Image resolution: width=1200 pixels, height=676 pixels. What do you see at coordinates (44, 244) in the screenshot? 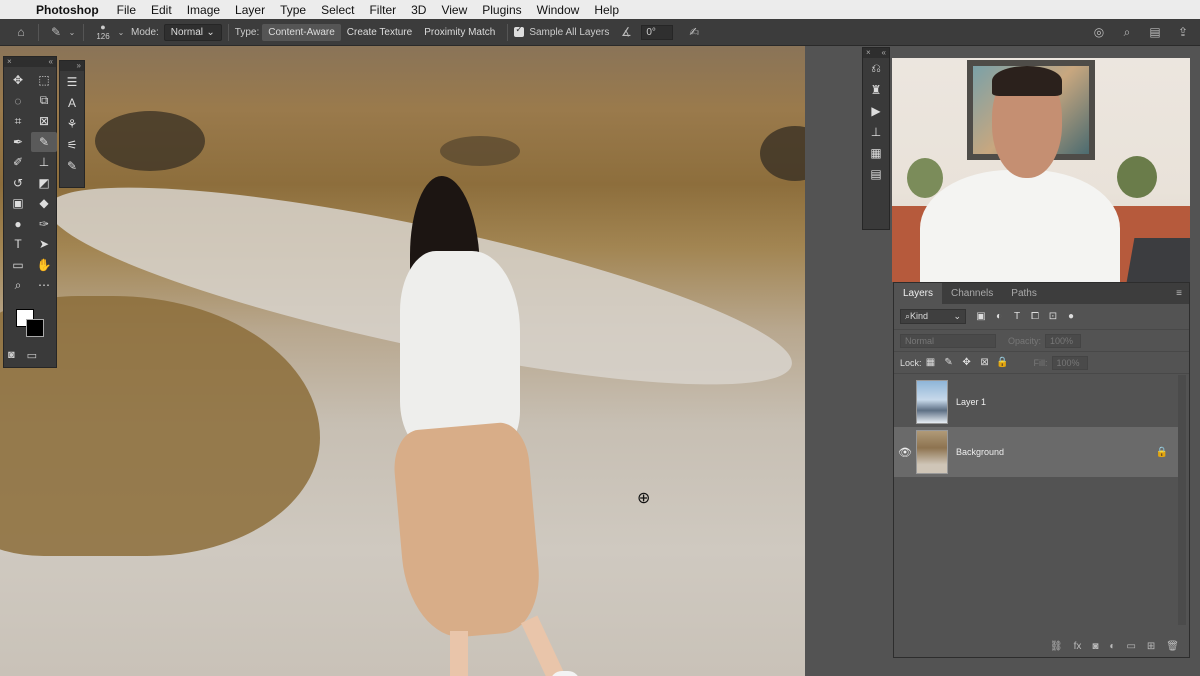
I see `path-selection-tool-icon: ➤` at bounding box center [44, 244].